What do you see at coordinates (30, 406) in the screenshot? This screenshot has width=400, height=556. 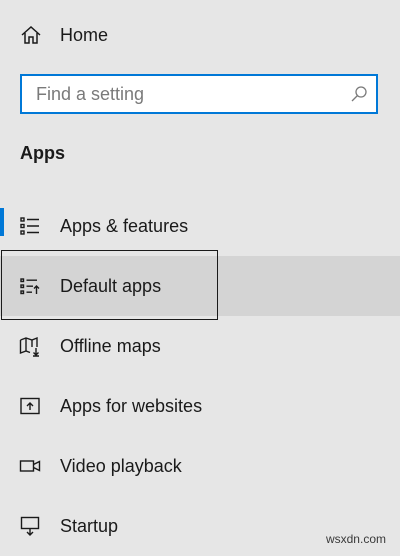 I see `apps-for-websites-icon` at bounding box center [30, 406].